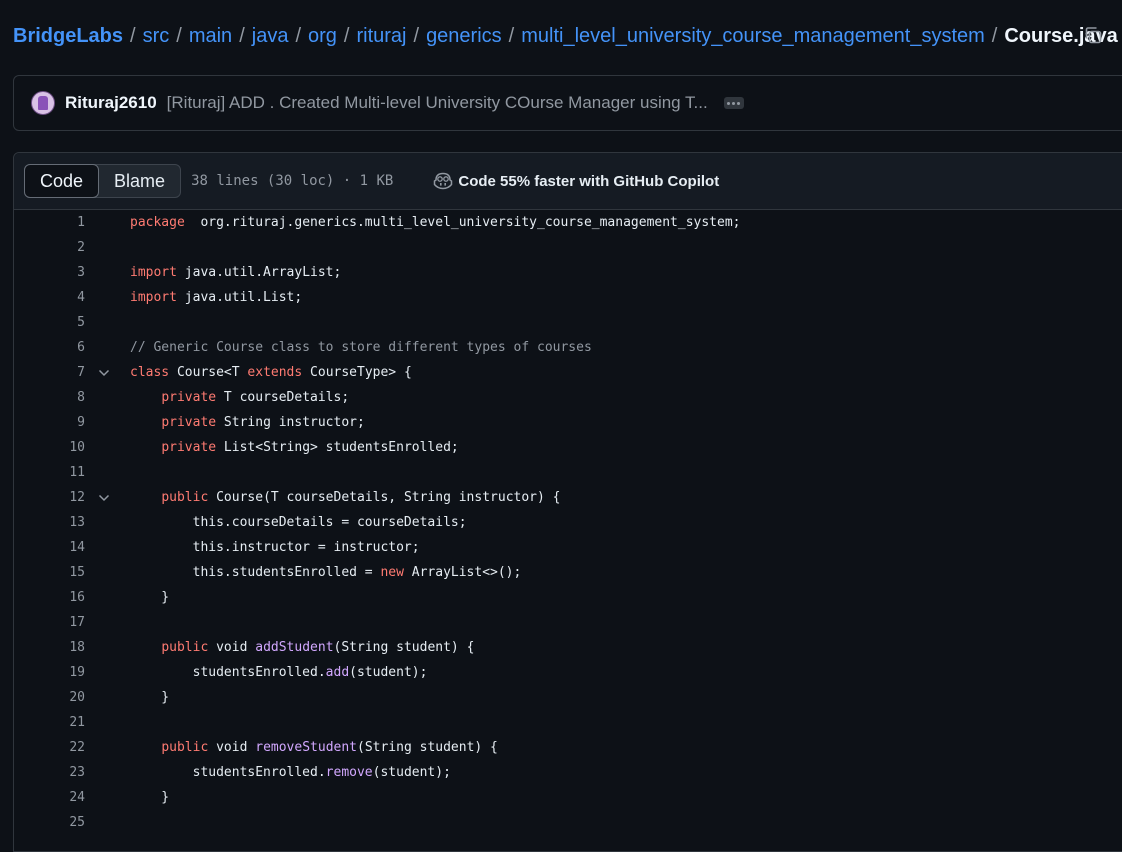 This screenshot has width=1122, height=852. Describe the element at coordinates (232, 747) in the screenshot. I see `code-token: void` at that location.